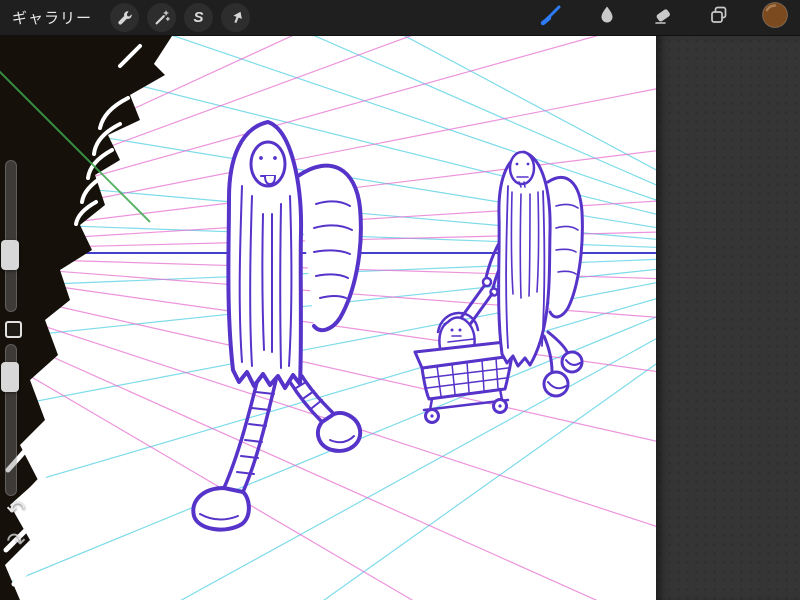  Describe the element at coordinates (16, 509) in the screenshot. I see `undo-button: ↶` at that location.